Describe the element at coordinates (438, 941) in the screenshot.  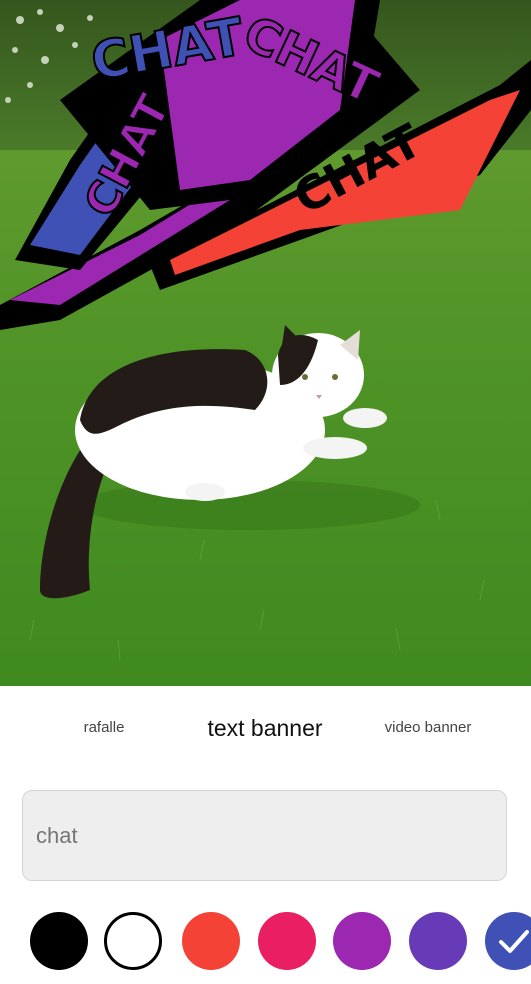
I see `color-swatch-deep-purple` at that location.